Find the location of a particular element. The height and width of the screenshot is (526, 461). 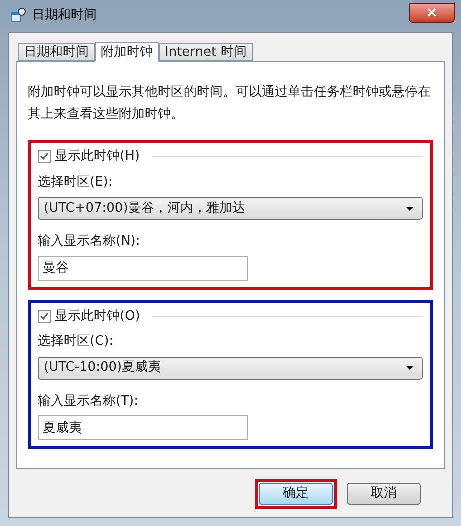

display-name-label: 输入显示名称(T): is located at coordinates (89, 401).